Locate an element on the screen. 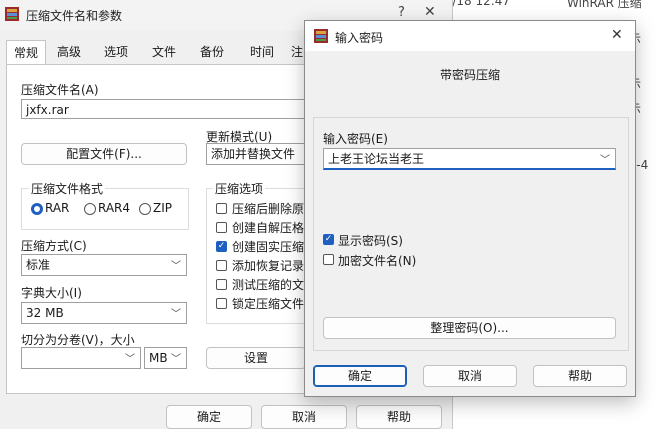 The height and width of the screenshot is (429, 658). tab-comment: 注 is located at coordinates (297, 52).